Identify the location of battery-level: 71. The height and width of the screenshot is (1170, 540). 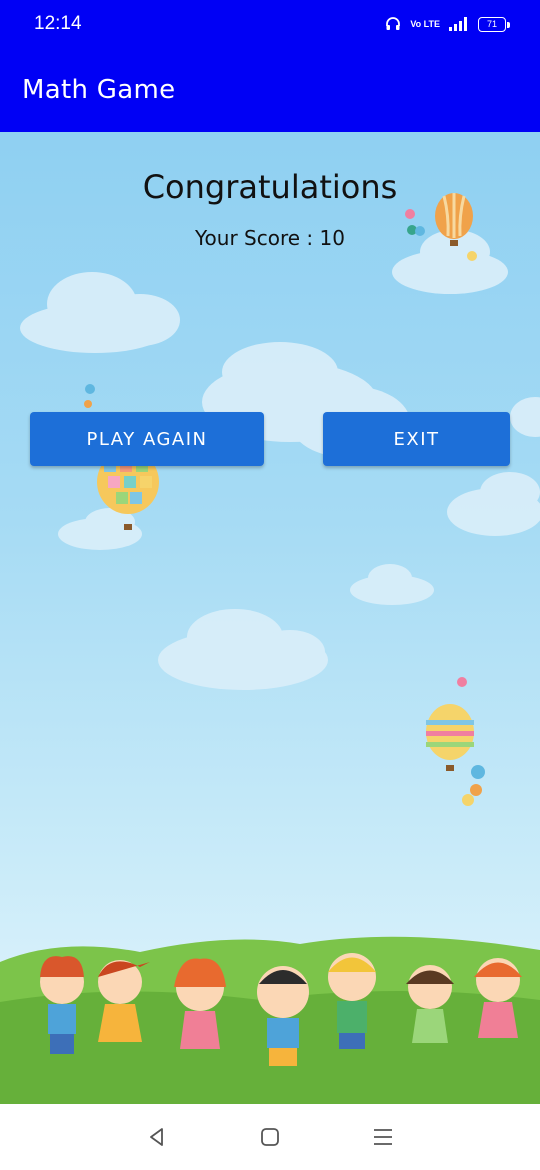
(491, 24).